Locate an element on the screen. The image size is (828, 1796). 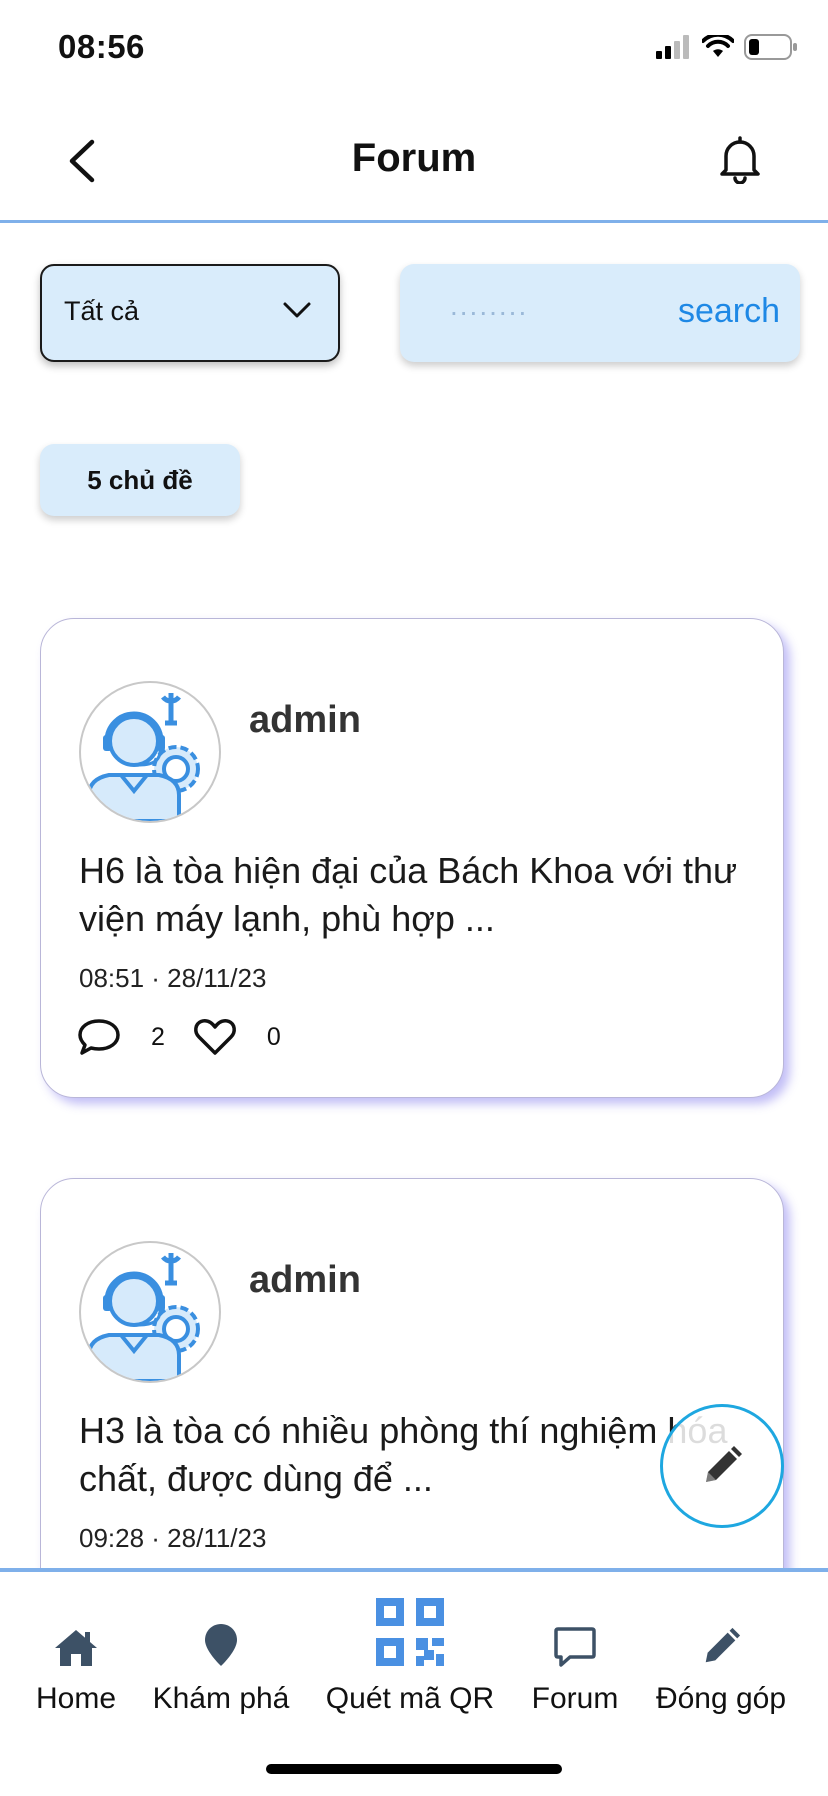
chevron-down-icon is located at coordinates (297, 310).